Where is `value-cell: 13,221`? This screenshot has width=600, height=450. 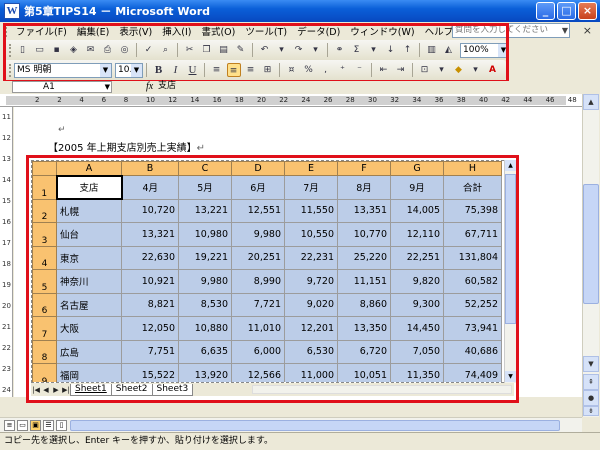
value-cell: 13,221 is located at coordinates (205, 210).